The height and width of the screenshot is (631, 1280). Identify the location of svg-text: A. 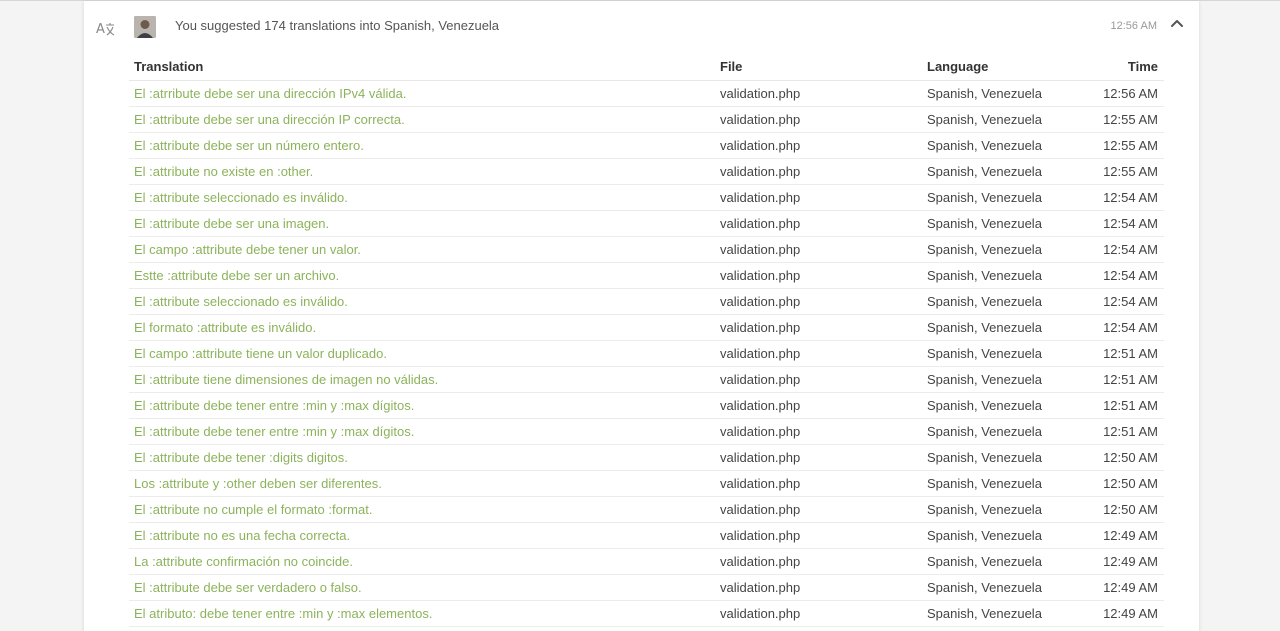
(100, 29).